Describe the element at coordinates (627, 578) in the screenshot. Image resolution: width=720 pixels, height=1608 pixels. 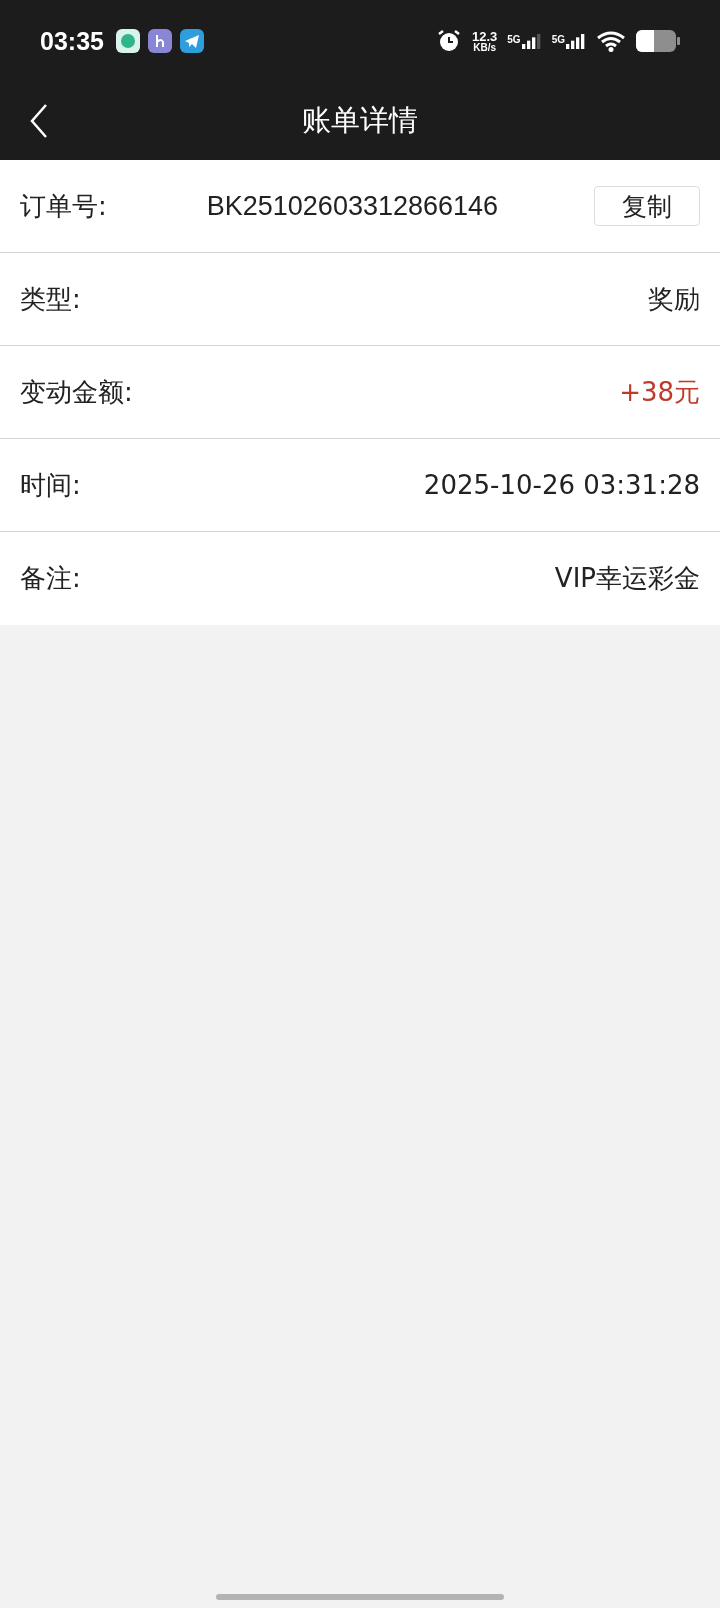
I see `field-value: VIP幸运彩金` at that location.